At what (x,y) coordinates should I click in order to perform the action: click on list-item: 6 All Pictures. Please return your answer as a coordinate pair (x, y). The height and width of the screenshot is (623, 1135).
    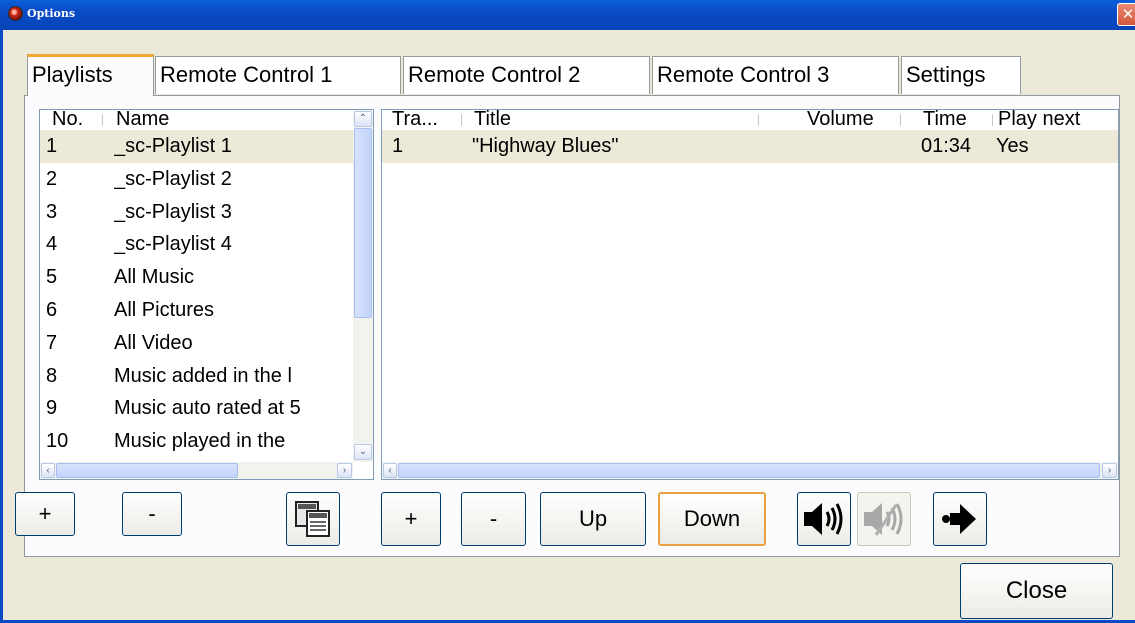
    Looking at the image, I should click on (196, 310).